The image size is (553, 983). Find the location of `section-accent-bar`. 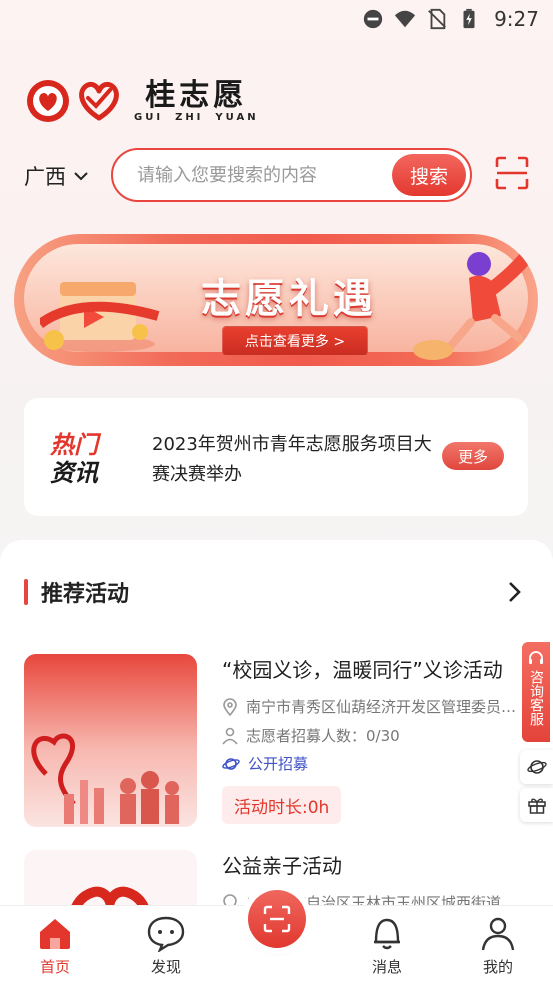

section-accent-bar is located at coordinates (26, 592).